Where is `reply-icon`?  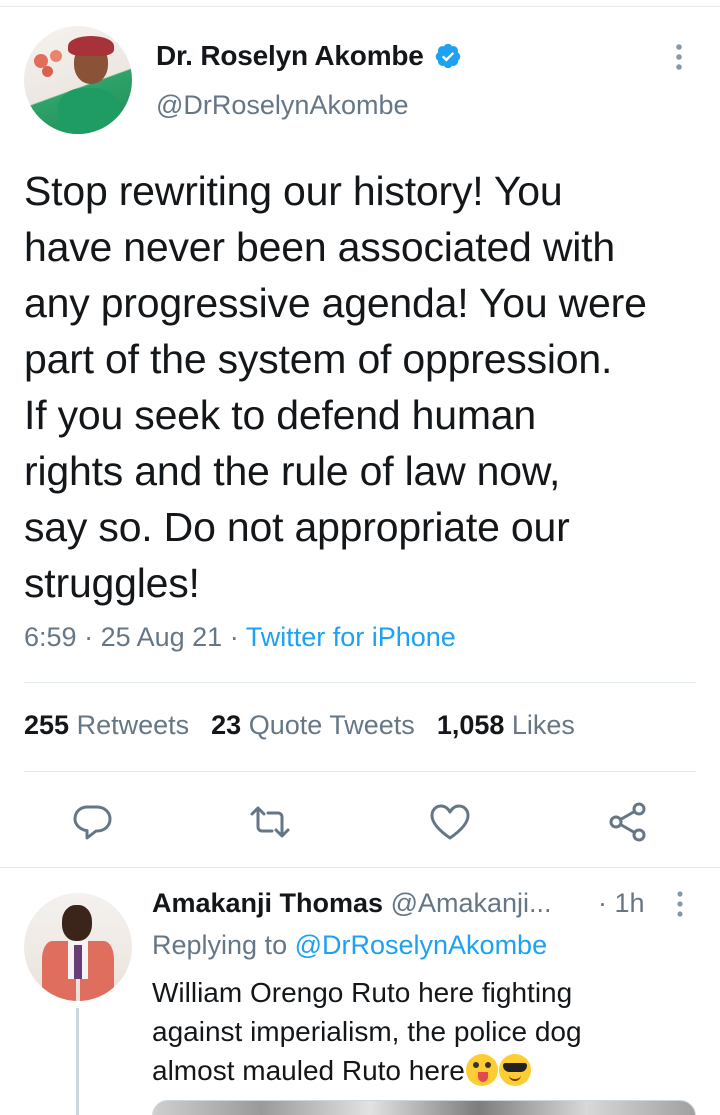
reply-icon is located at coordinates (92, 822).